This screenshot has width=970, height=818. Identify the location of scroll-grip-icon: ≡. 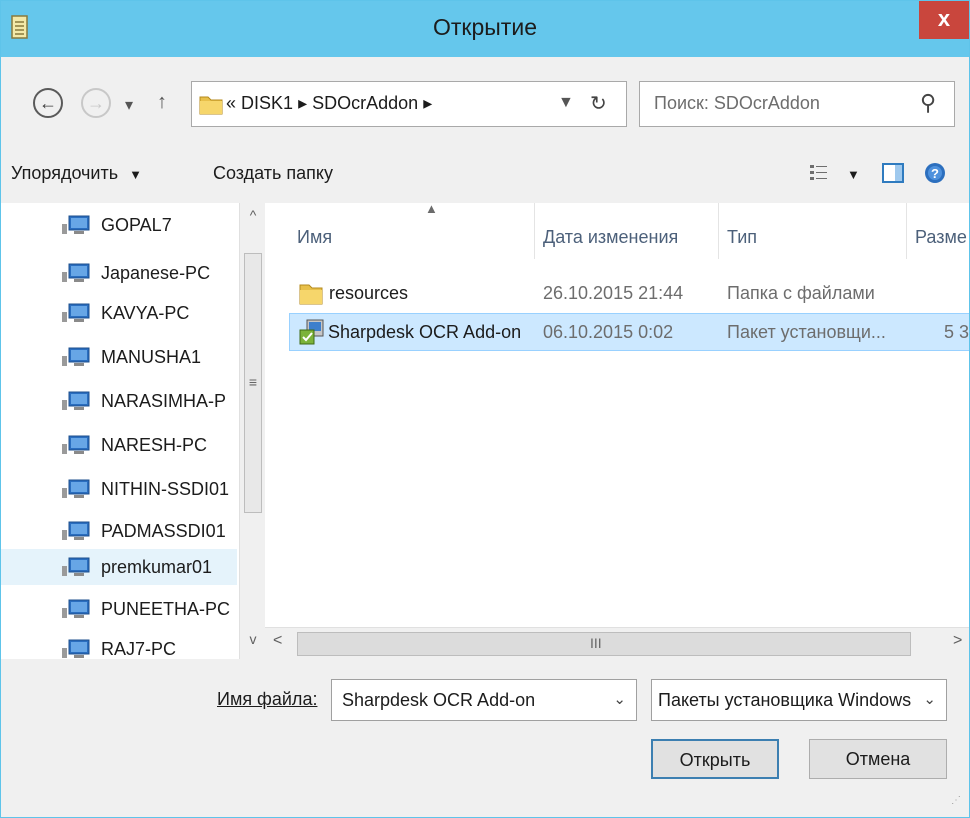
(253, 382).